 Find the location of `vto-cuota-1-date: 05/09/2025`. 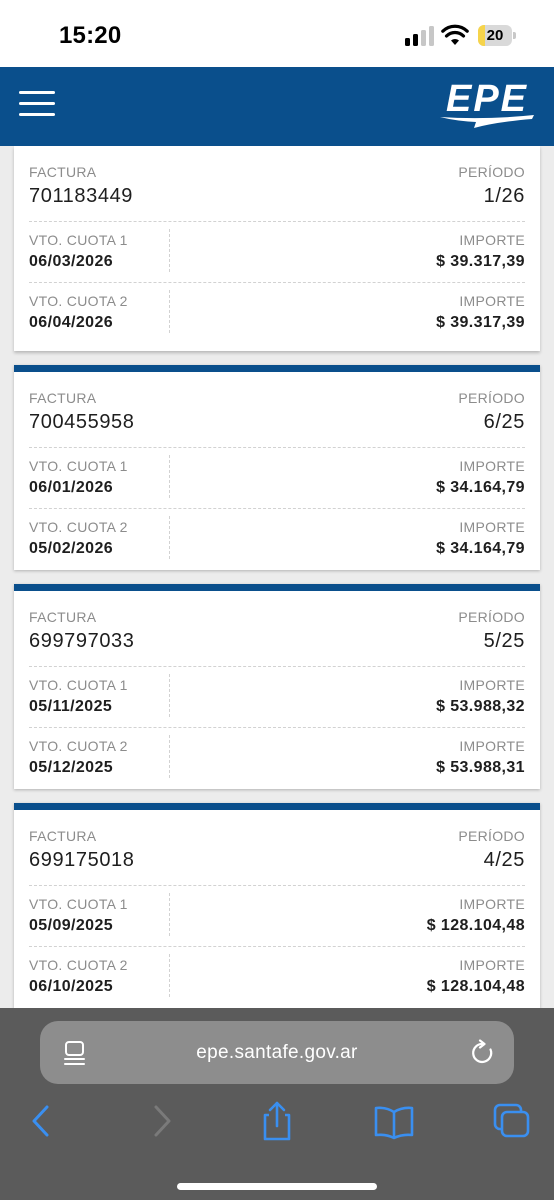

vto-cuota-1-date: 05/09/2025 is located at coordinates (71, 925).